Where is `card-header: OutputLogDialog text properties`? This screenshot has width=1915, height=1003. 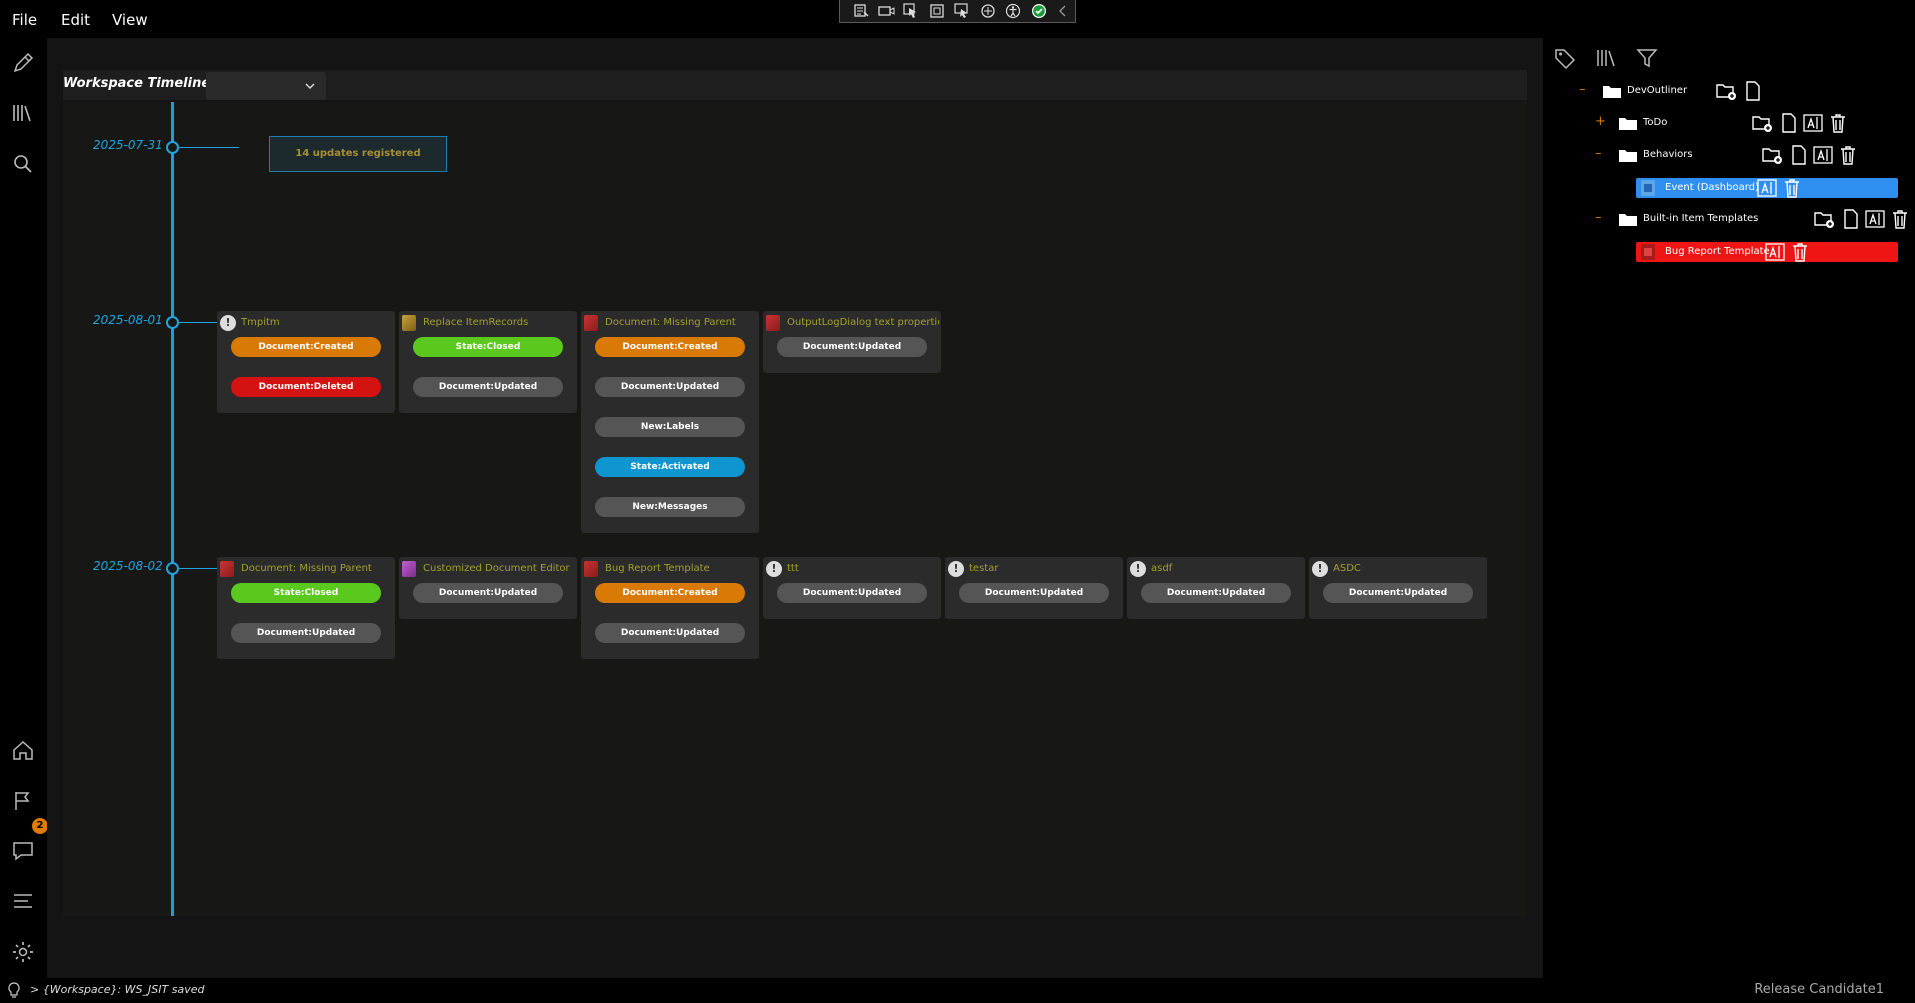 card-header: OutputLogDialog text properties is located at coordinates (852, 322).